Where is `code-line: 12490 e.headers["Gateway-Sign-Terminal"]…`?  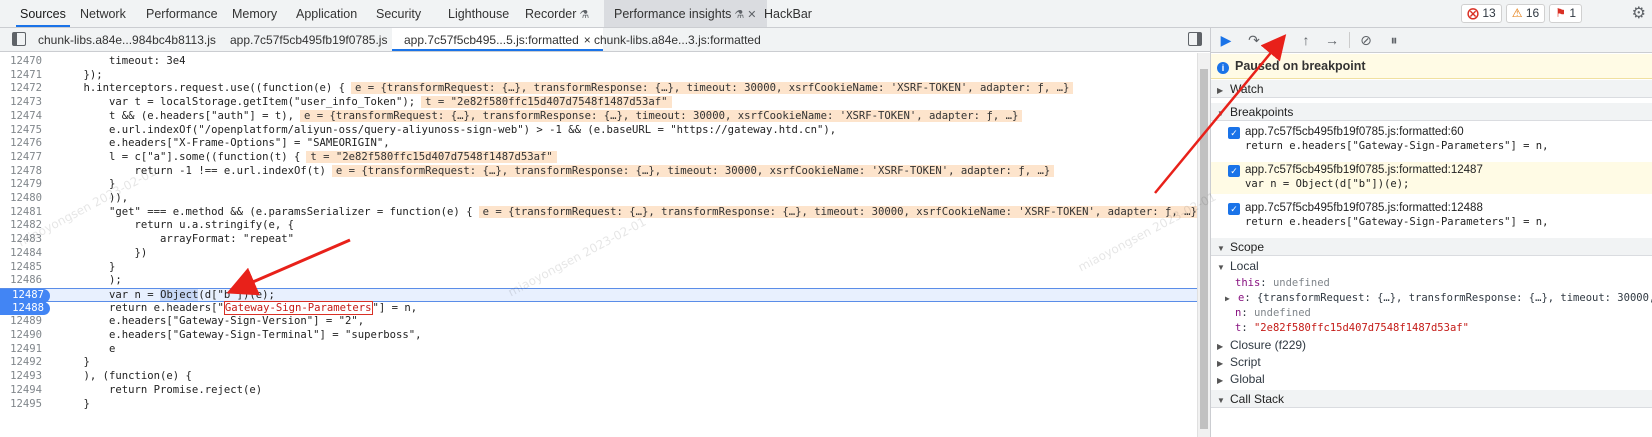 code-line: 12490 e.headers["Gateway-Sign-Terminal"]… is located at coordinates (598, 336).